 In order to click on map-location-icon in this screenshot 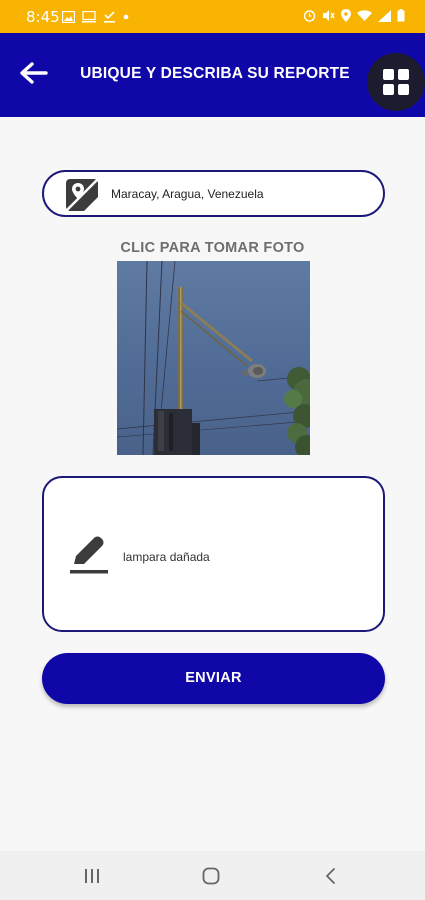, I will do `click(82, 195)`.